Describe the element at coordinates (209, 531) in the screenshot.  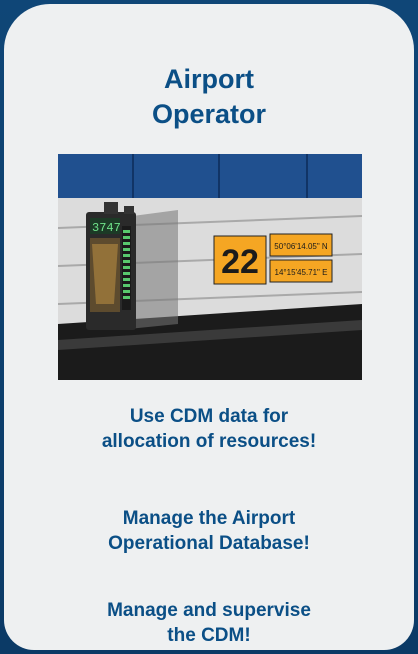
I see `bullet-database: Manage the Airport Operational Database!` at that location.